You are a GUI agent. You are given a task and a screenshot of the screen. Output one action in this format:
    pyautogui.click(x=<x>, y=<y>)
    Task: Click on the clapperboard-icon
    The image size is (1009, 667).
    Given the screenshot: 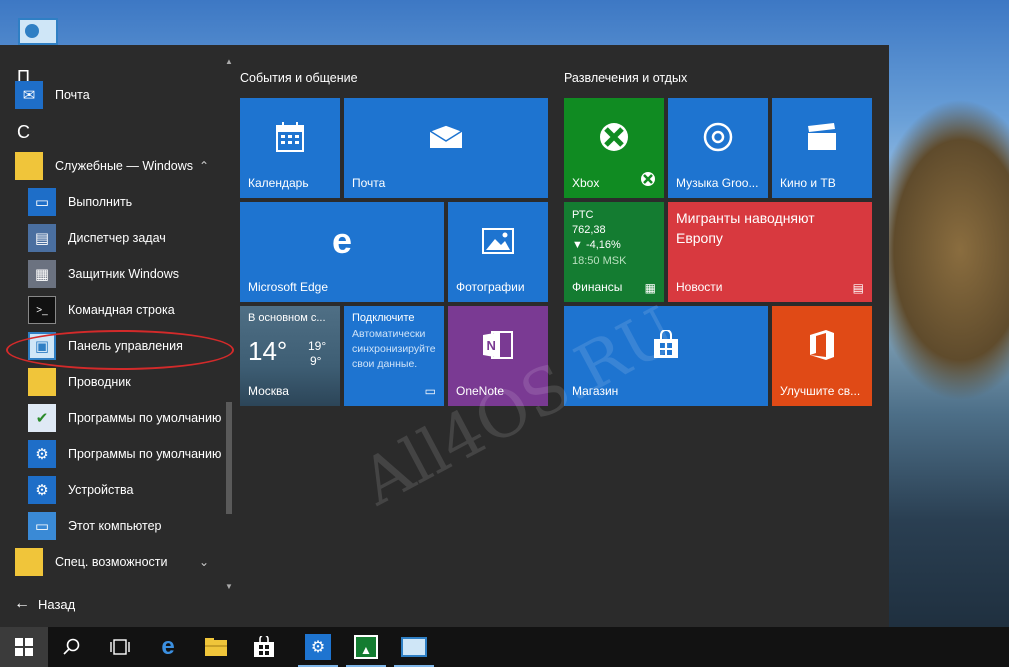 What is the action you would take?
    pyautogui.click(x=822, y=137)
    